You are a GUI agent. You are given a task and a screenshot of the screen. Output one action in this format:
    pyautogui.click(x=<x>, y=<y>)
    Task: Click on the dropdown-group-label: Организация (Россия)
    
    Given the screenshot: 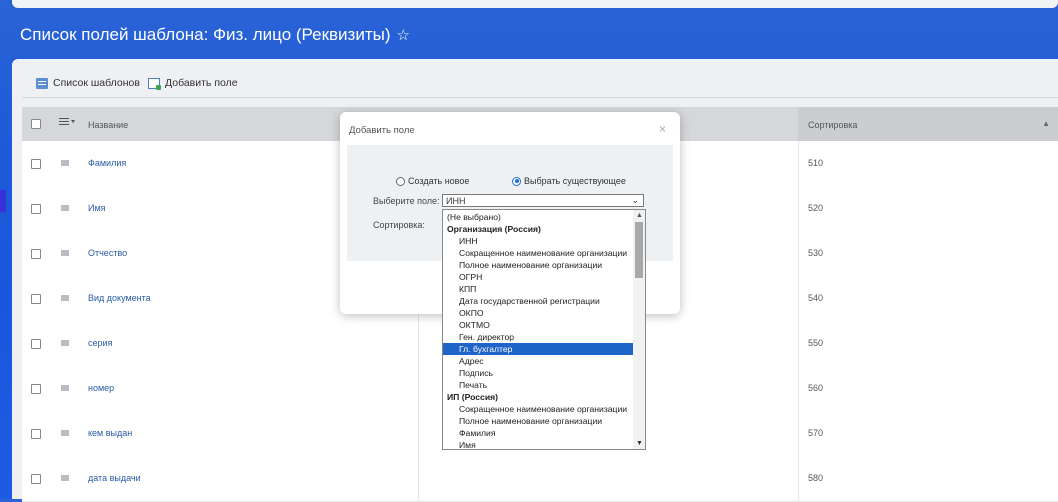 What is the action you would take?
    pyautogui.click(x=494, y=229)
    